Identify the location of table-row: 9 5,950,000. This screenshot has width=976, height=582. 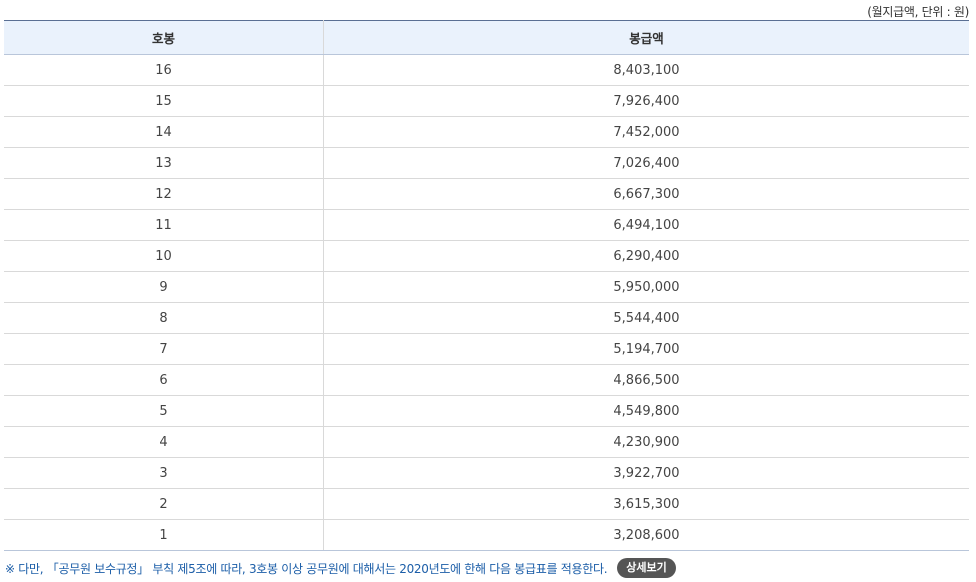
(486, 287).